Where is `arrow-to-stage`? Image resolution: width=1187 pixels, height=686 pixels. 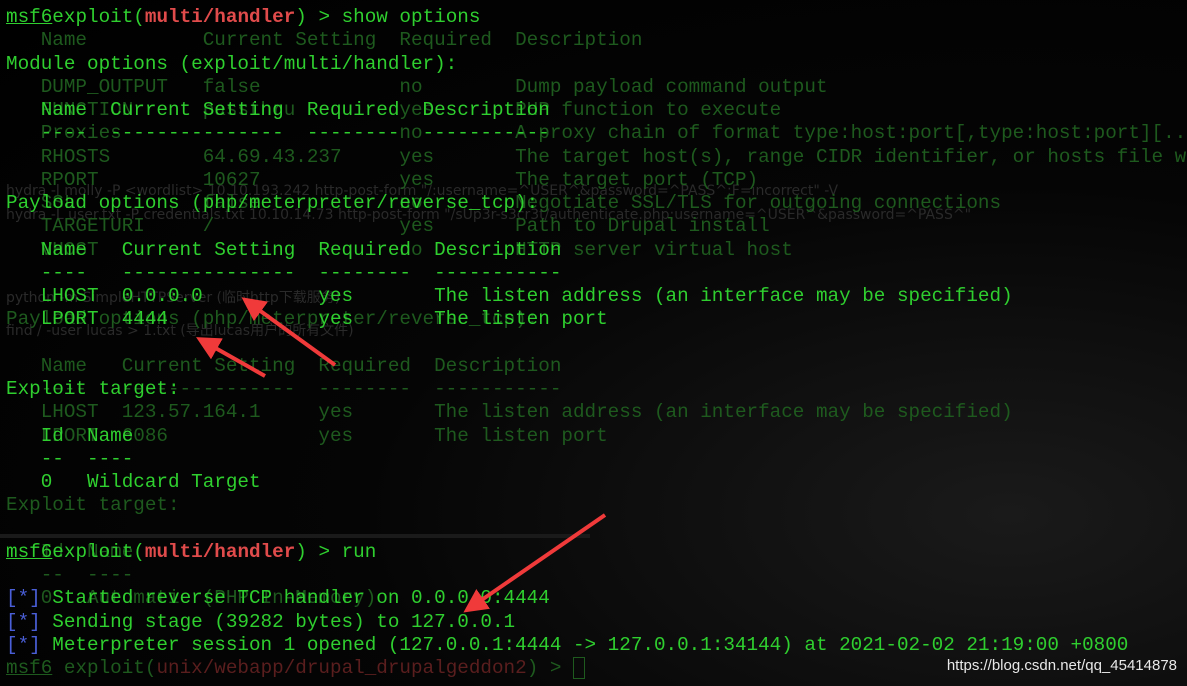 arrow-to-stage is located at coordinates (535, 563).